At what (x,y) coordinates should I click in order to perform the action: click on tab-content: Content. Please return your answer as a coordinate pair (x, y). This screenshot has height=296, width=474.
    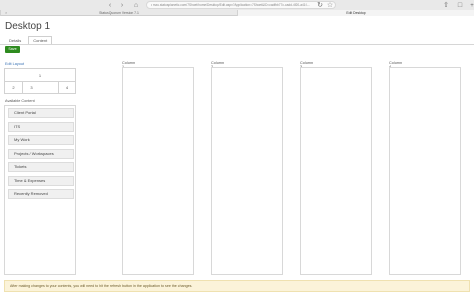
    Looking at the image, I should click on (40, 40).